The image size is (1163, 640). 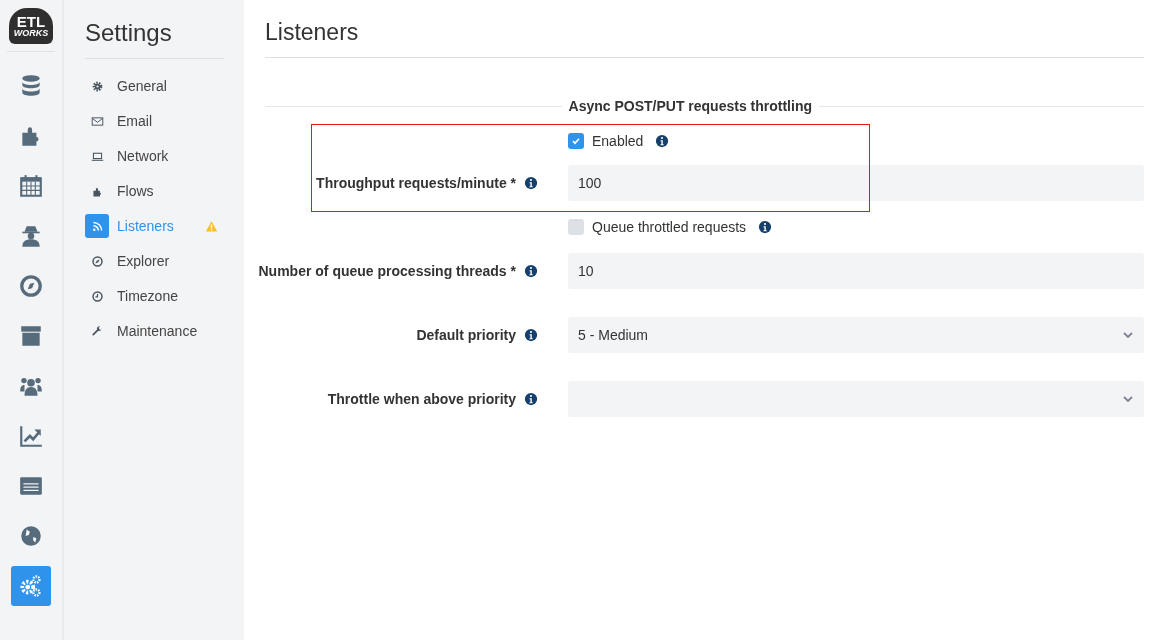 I want to click on settings-menu-item: Flows, so click(x=154, y=191).